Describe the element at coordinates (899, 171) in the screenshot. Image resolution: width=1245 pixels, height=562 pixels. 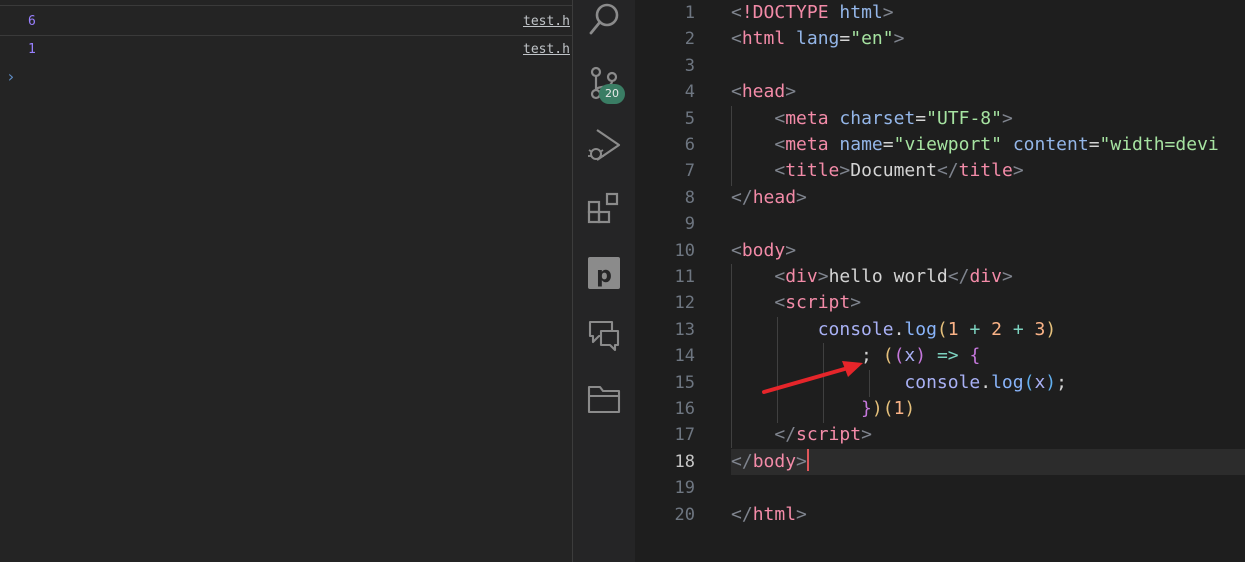
I see `code-line: <title>Document</title>` at that location.